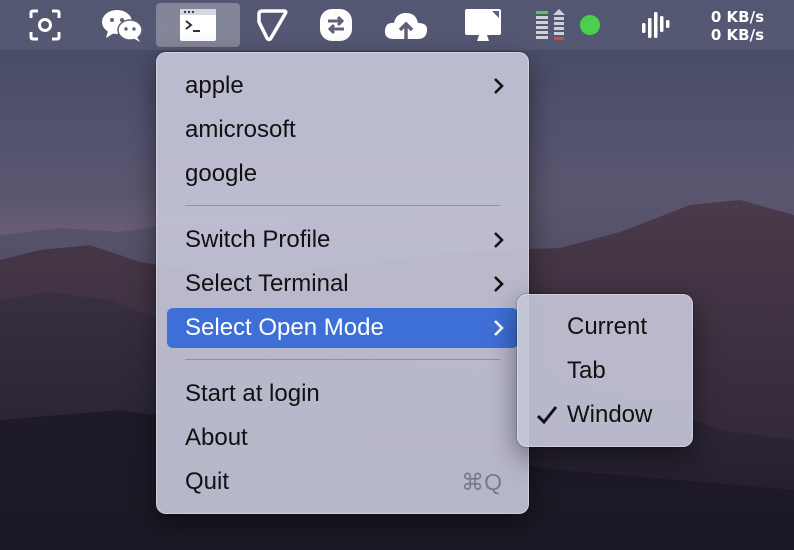  I want to click on menu-item-label: amicrosoft, so click(240, 129).